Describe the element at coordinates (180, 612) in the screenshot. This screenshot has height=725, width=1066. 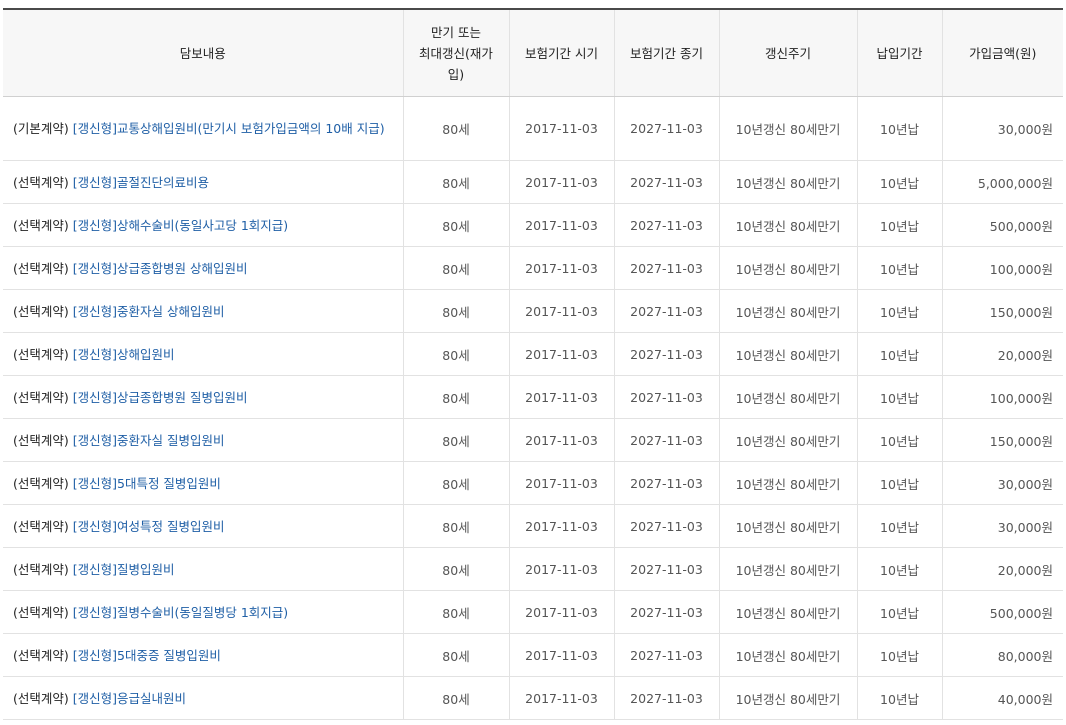
I see `coverage-name-link: [갱신형]질병수술비(동일질병당 1회지급)` at that location.